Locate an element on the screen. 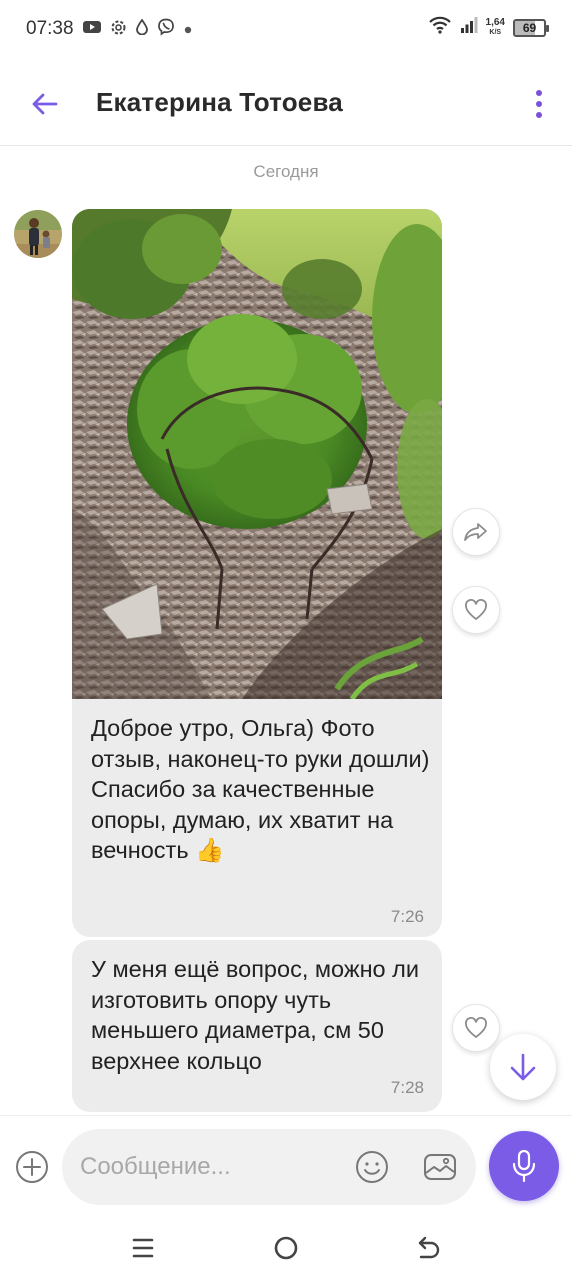  voice-message-button is located at coordinates (524, 1166).